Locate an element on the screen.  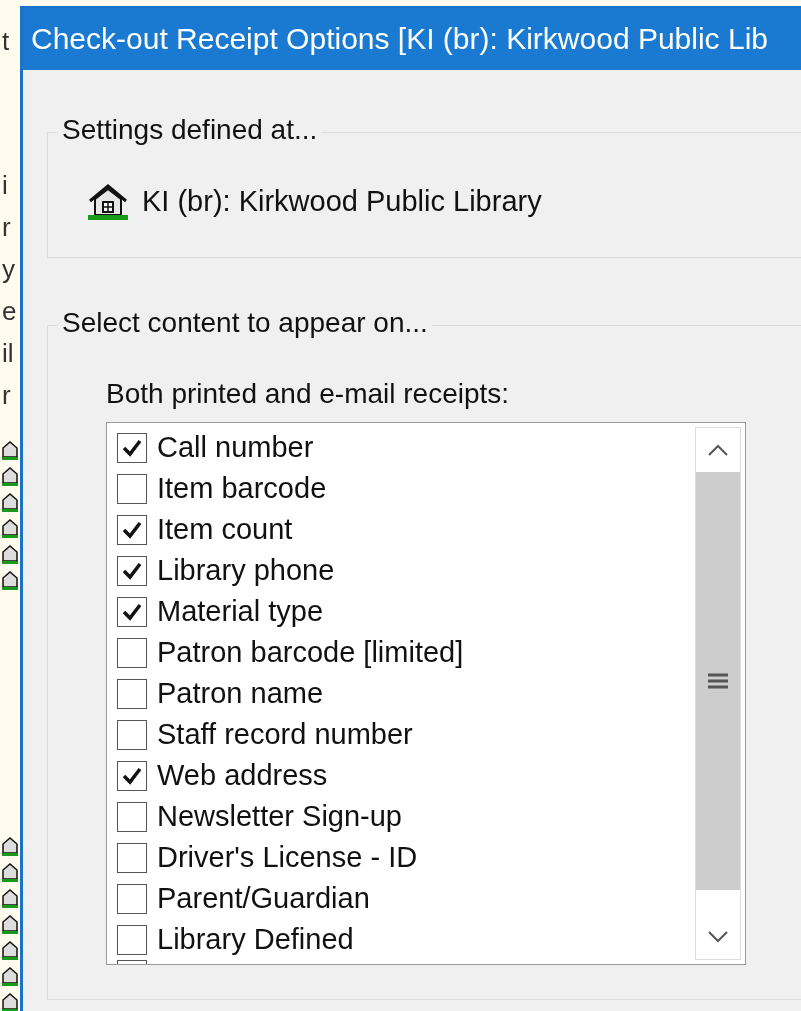
scrollbar is located at coordinates (718, 693).